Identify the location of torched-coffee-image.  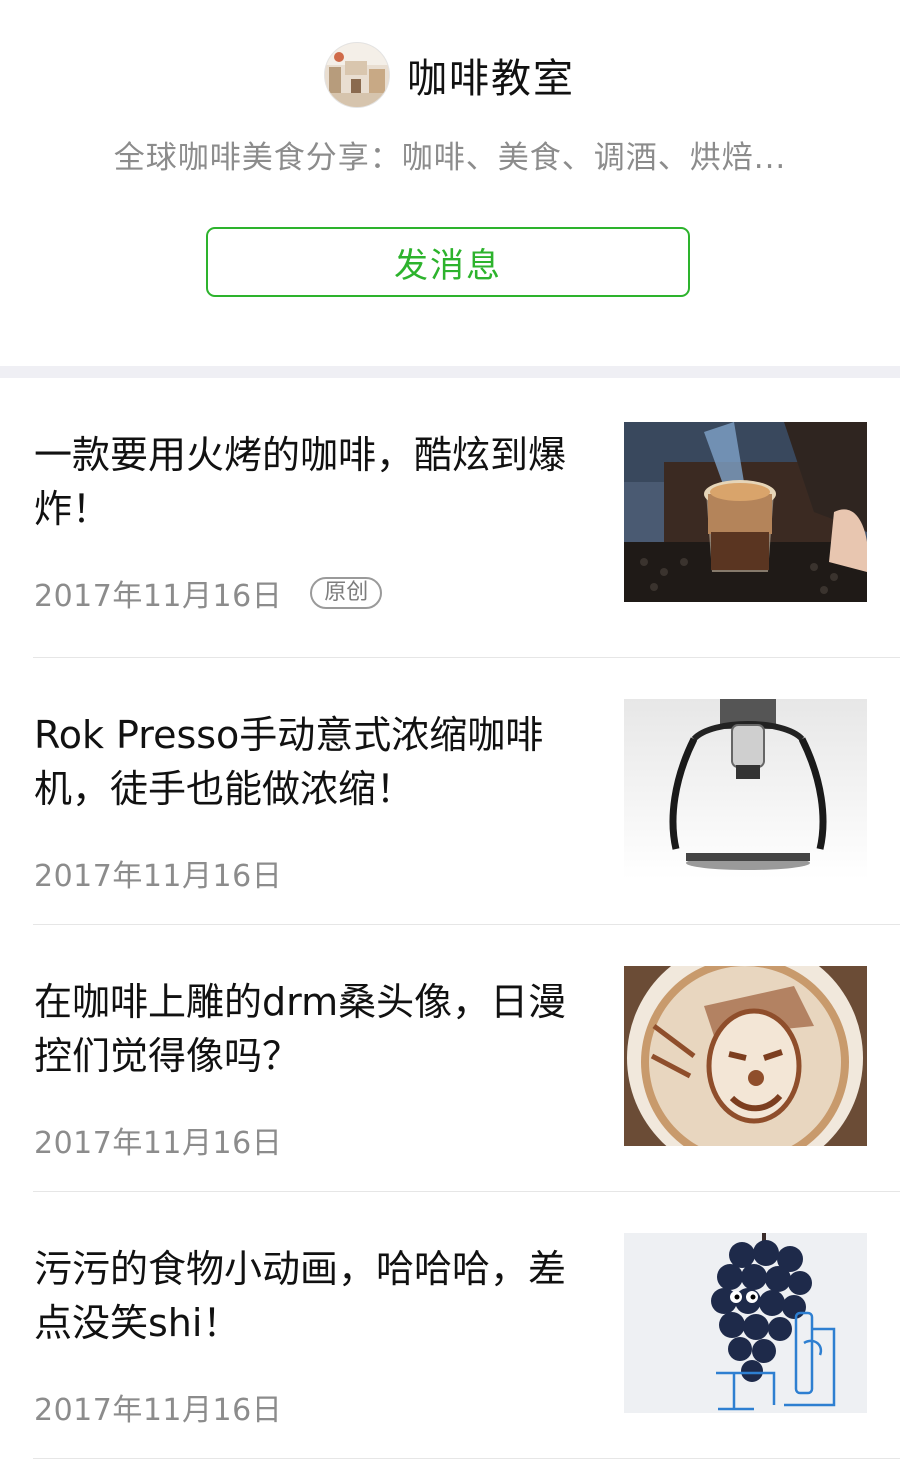
(745, 512).